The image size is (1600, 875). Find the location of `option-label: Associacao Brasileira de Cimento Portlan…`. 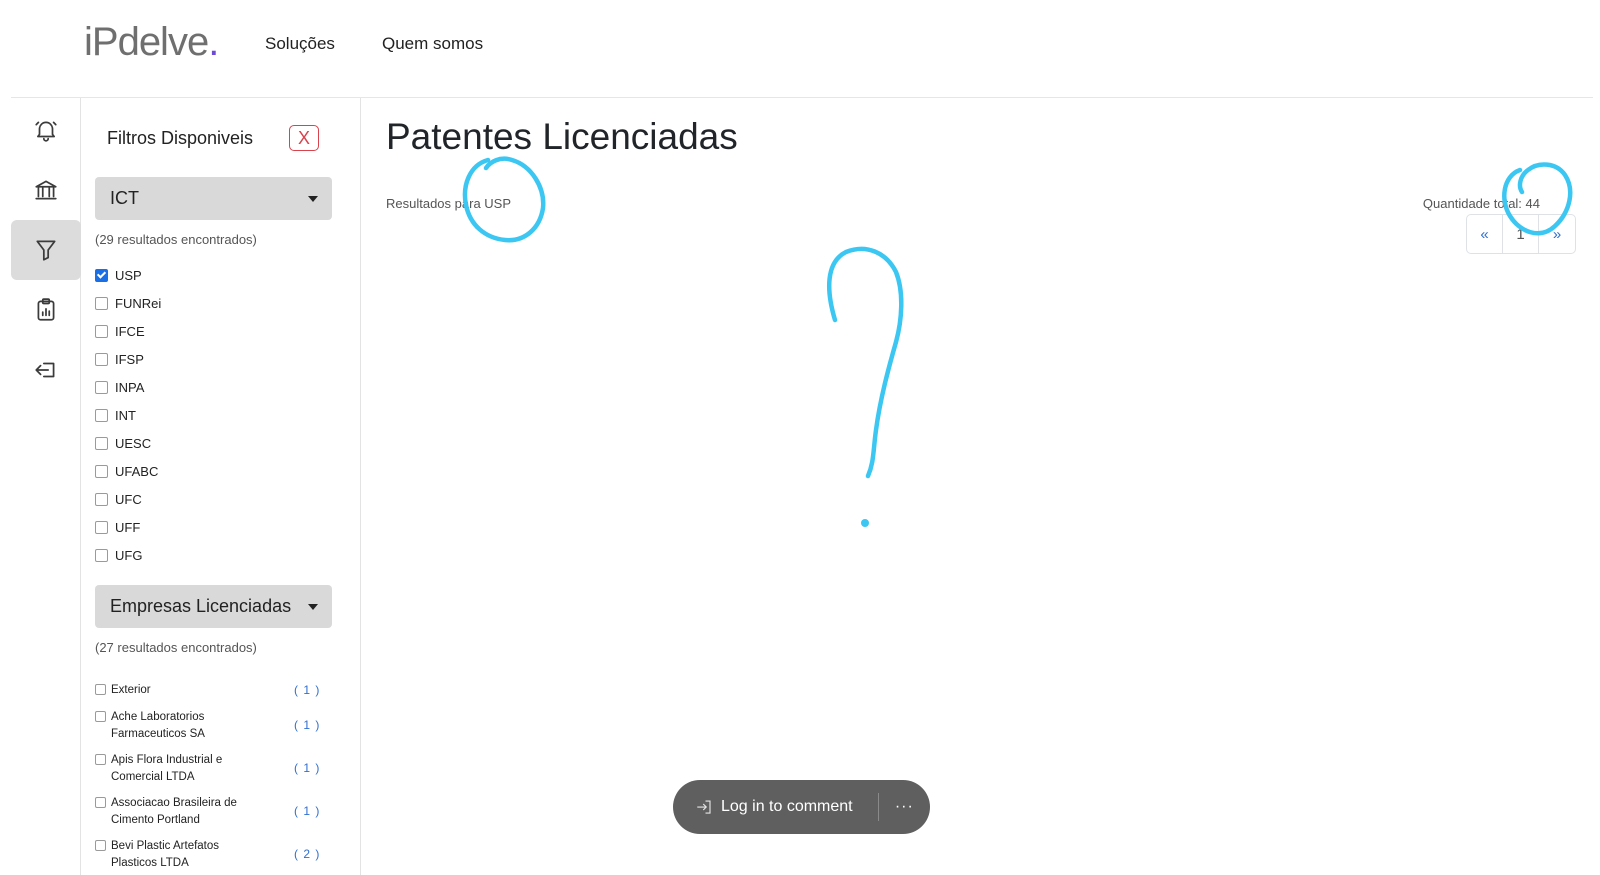

option-label: Associacao Brasileira de Cimento Portlan… is located at coordinates (174, 811).